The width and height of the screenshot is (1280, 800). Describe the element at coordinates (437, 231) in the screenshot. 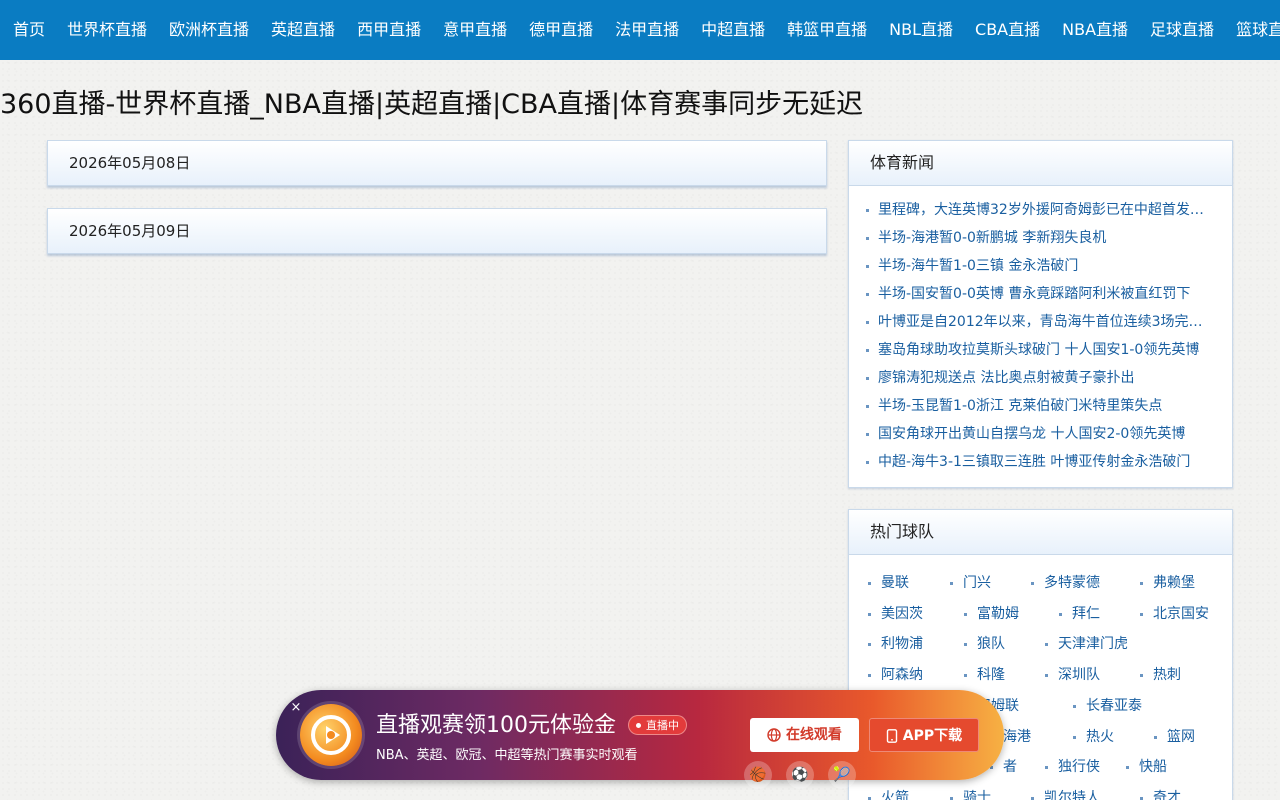

I see `date-bar: 2026年05月09日` at that location.